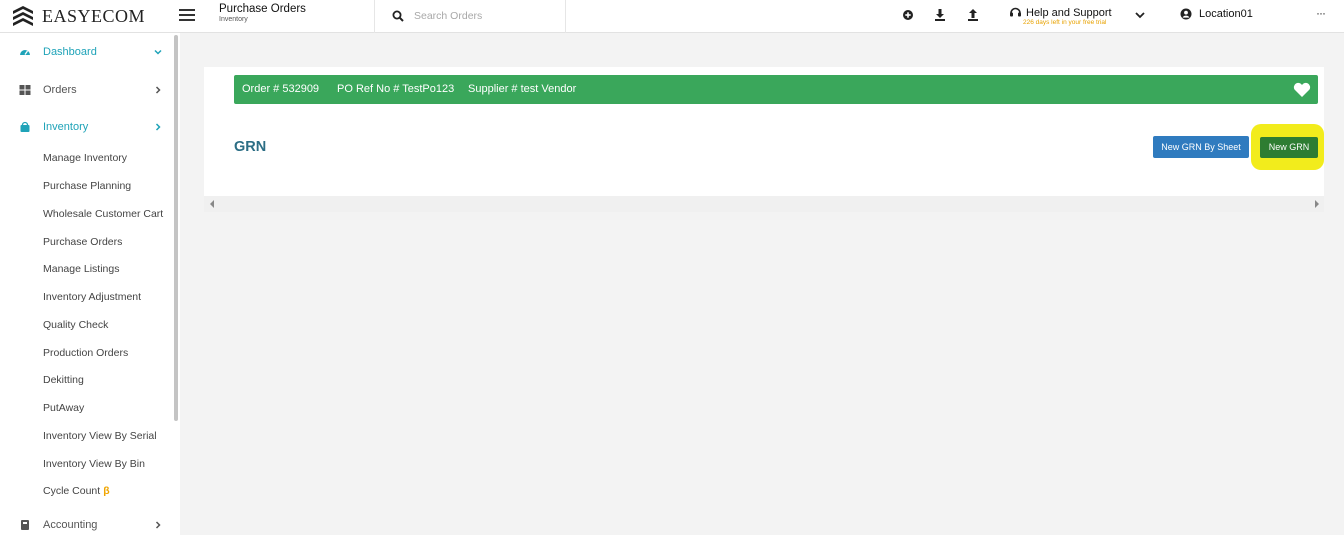 This screenshot has width=1344, height=535. I want to click on order-number: Order # 532909, so click(281, 89).